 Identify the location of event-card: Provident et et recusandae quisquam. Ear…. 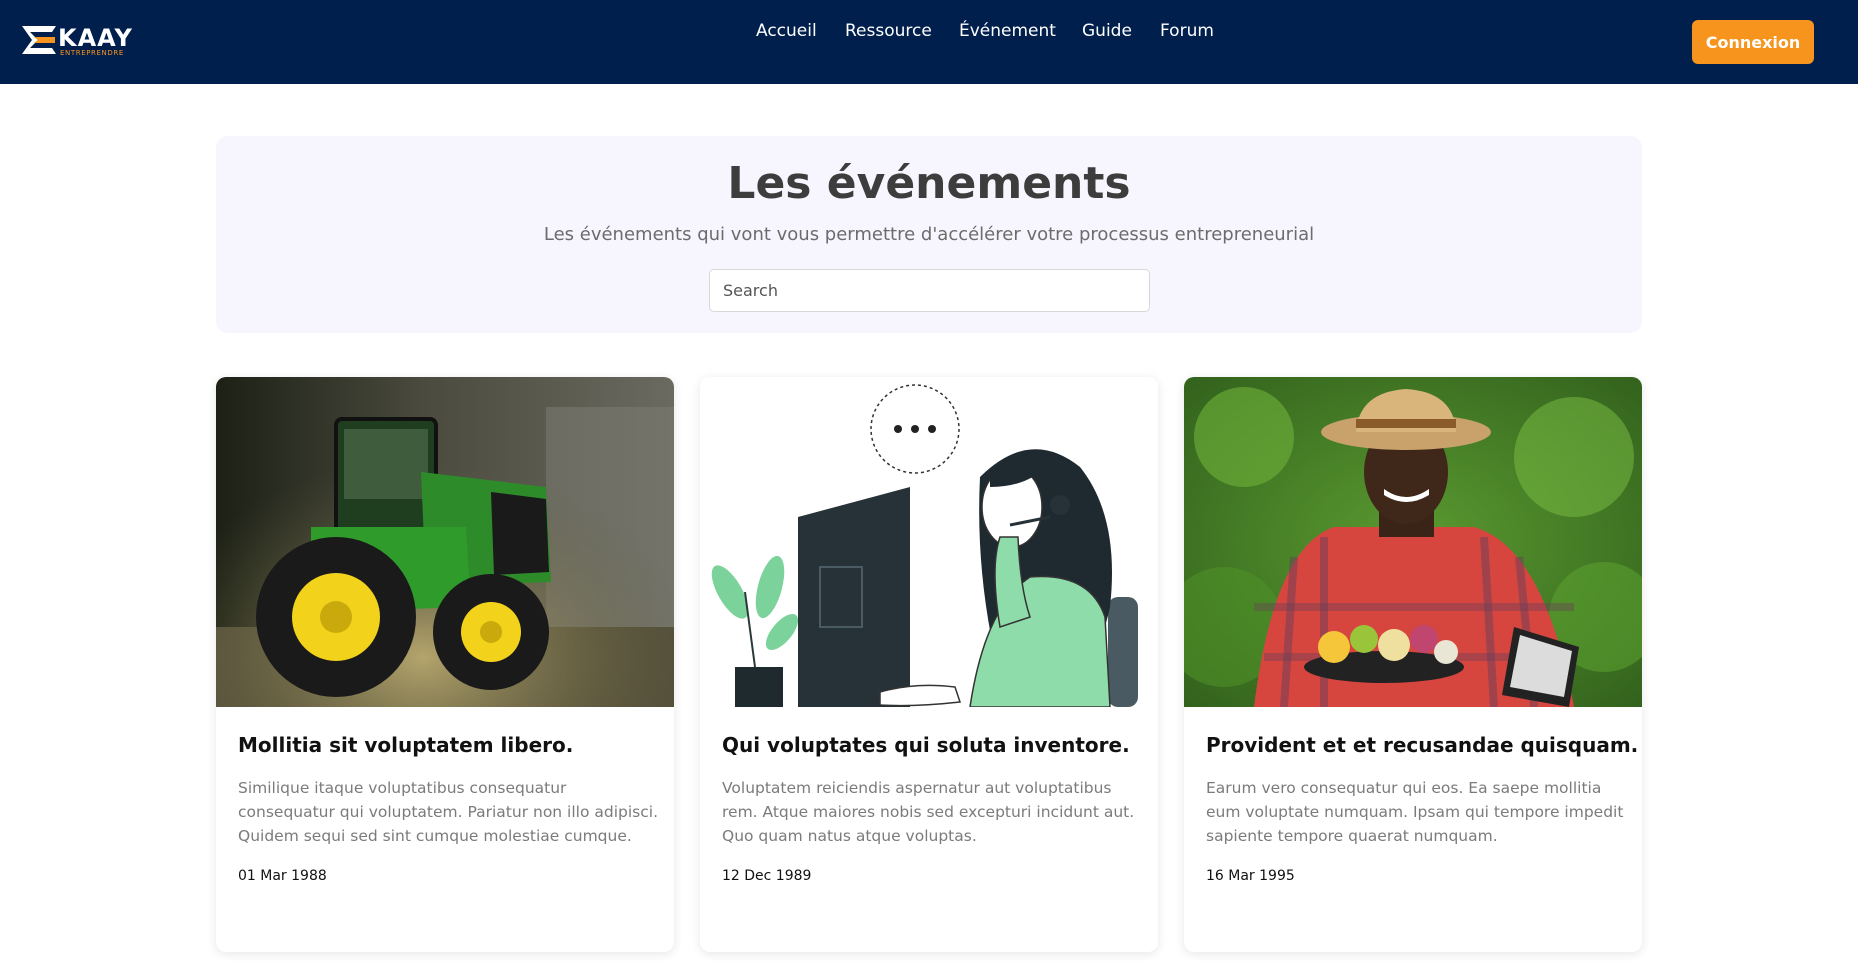
(1413, 664).